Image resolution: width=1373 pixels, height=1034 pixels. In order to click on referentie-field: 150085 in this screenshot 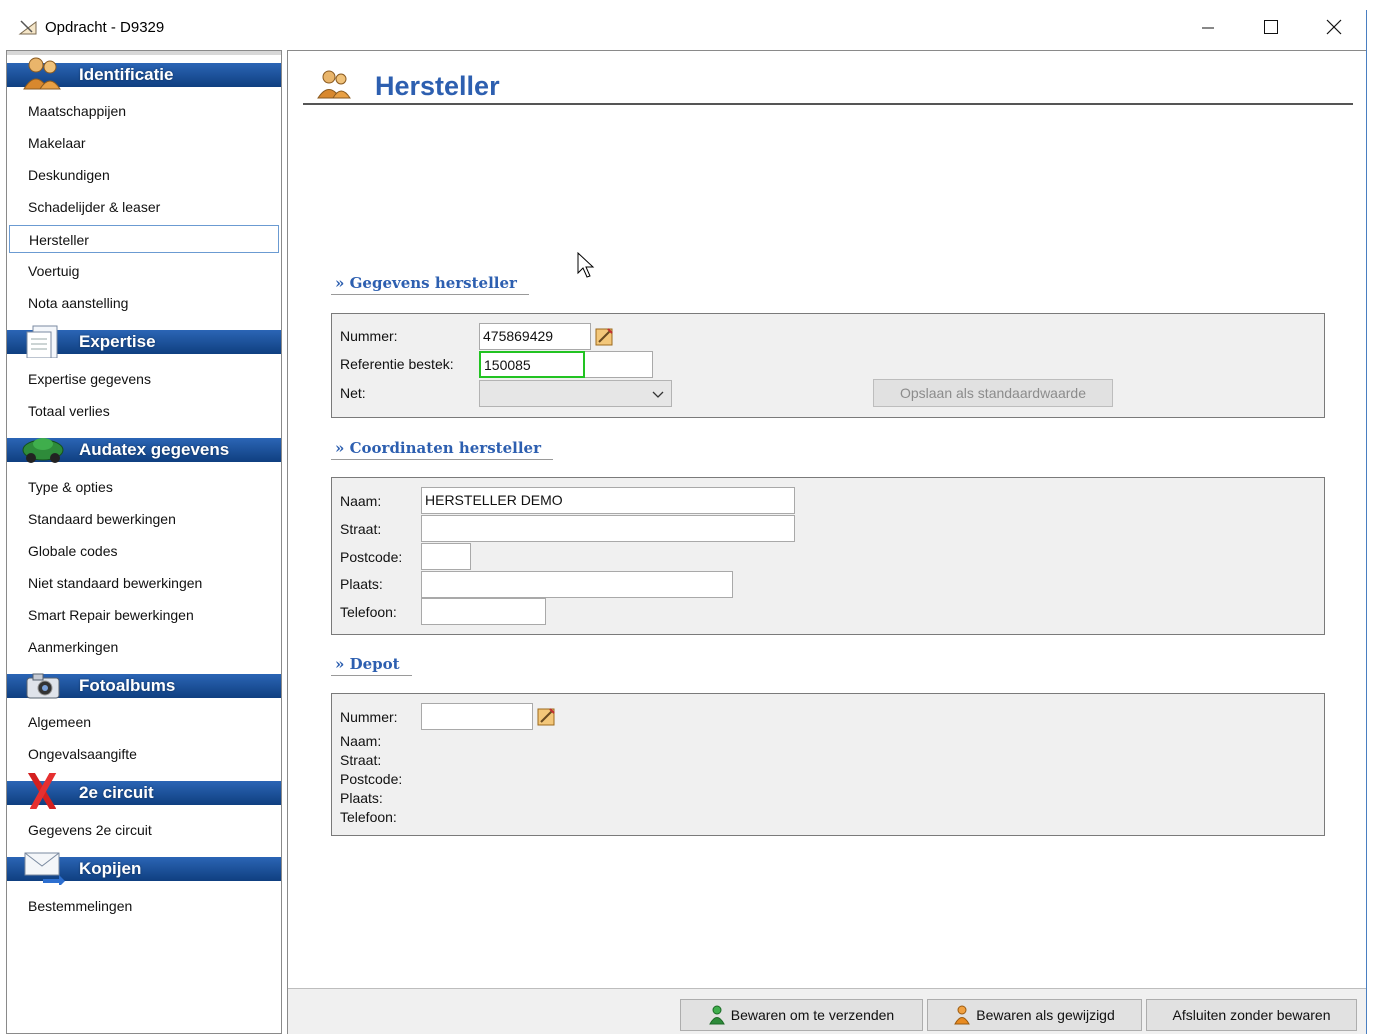, I will do `click(532, 364)`.